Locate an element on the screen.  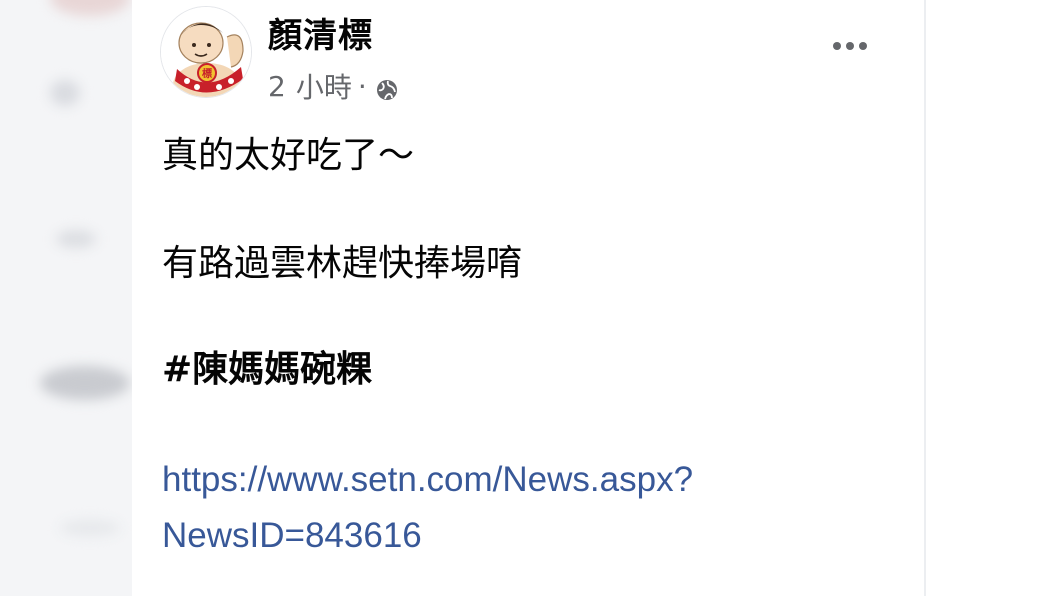
more-options-icon is located at coordinates (850, 46).